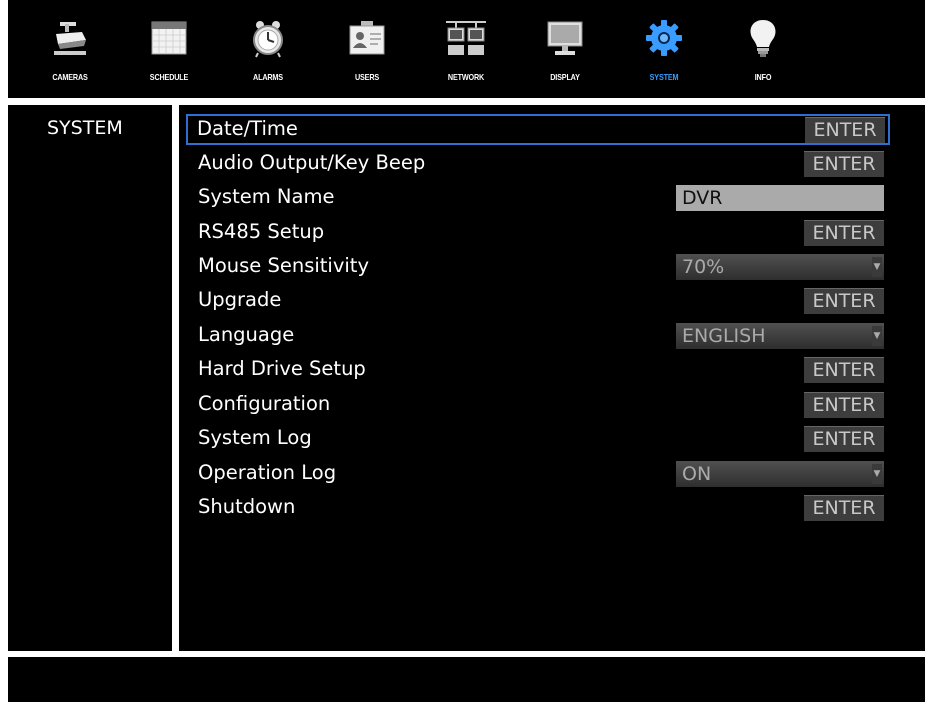  I want to click on row-system-log: System Log ENTER, so click(537, 439).